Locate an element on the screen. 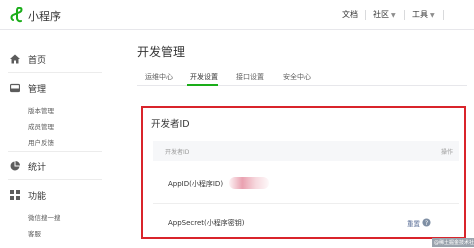  home-icon is located at coordinates (15, 59).